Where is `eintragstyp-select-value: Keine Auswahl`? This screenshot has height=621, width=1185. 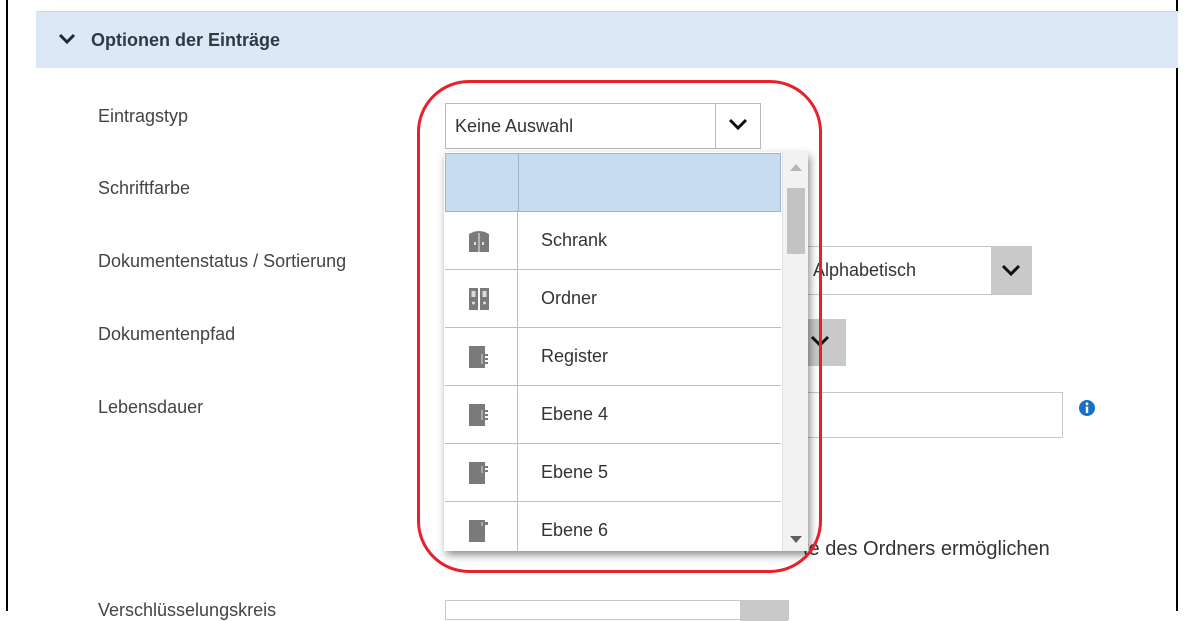
eintragstyp-select-value: Keine Auswahl is located at coordinates (514, 126).